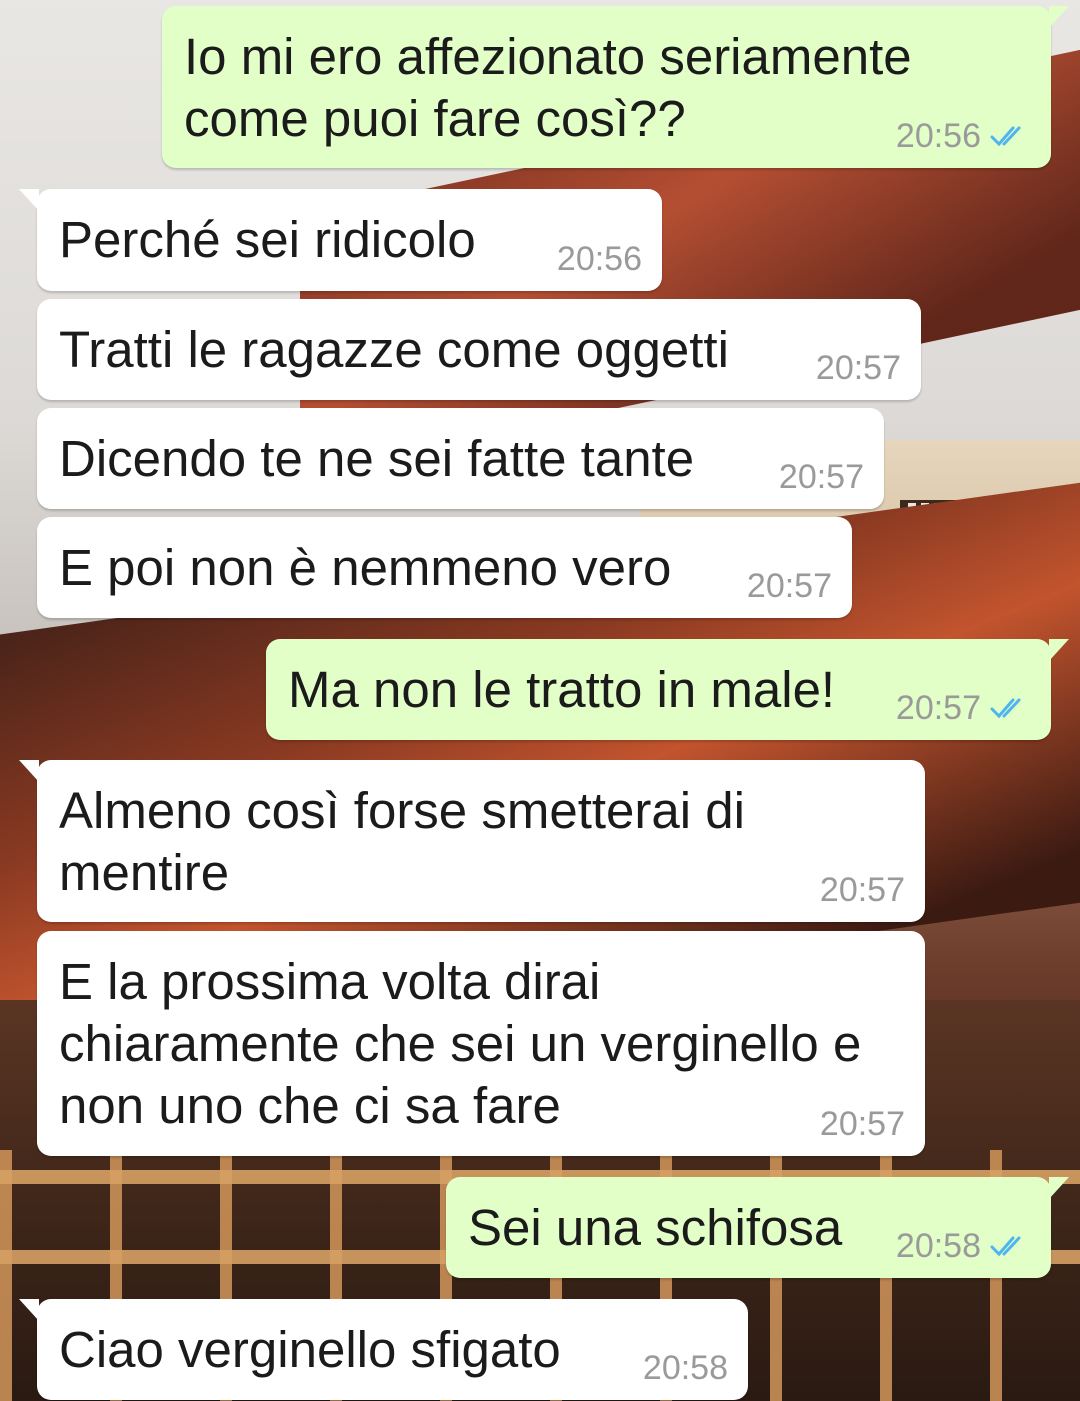 This screenshot has width=1080, height=1401. Describe the element at coordinates (310, 1349) in the screenshot. I see `message-text: Ciao verginello sfigato` at that location.